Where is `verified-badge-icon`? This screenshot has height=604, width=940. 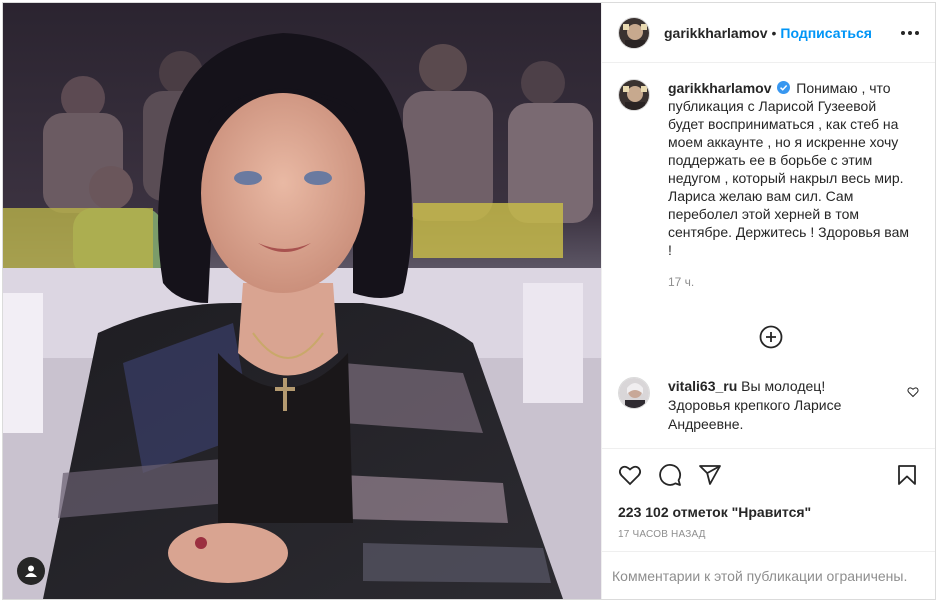
verified-badge-icon is located at coordinates (784, 87).